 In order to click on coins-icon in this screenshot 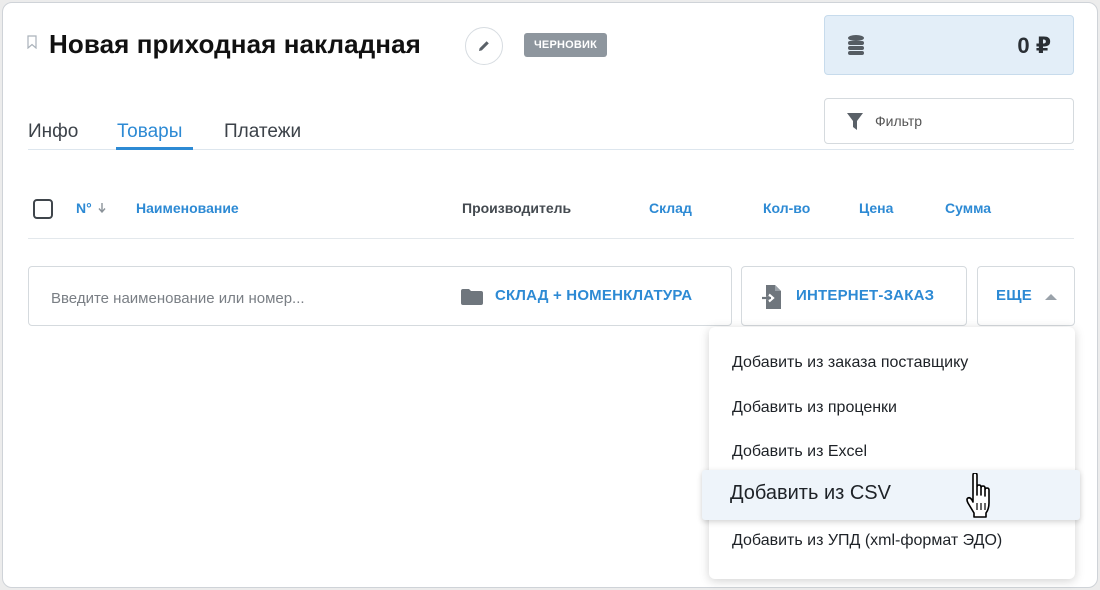, I will do `click(856, 45)`.